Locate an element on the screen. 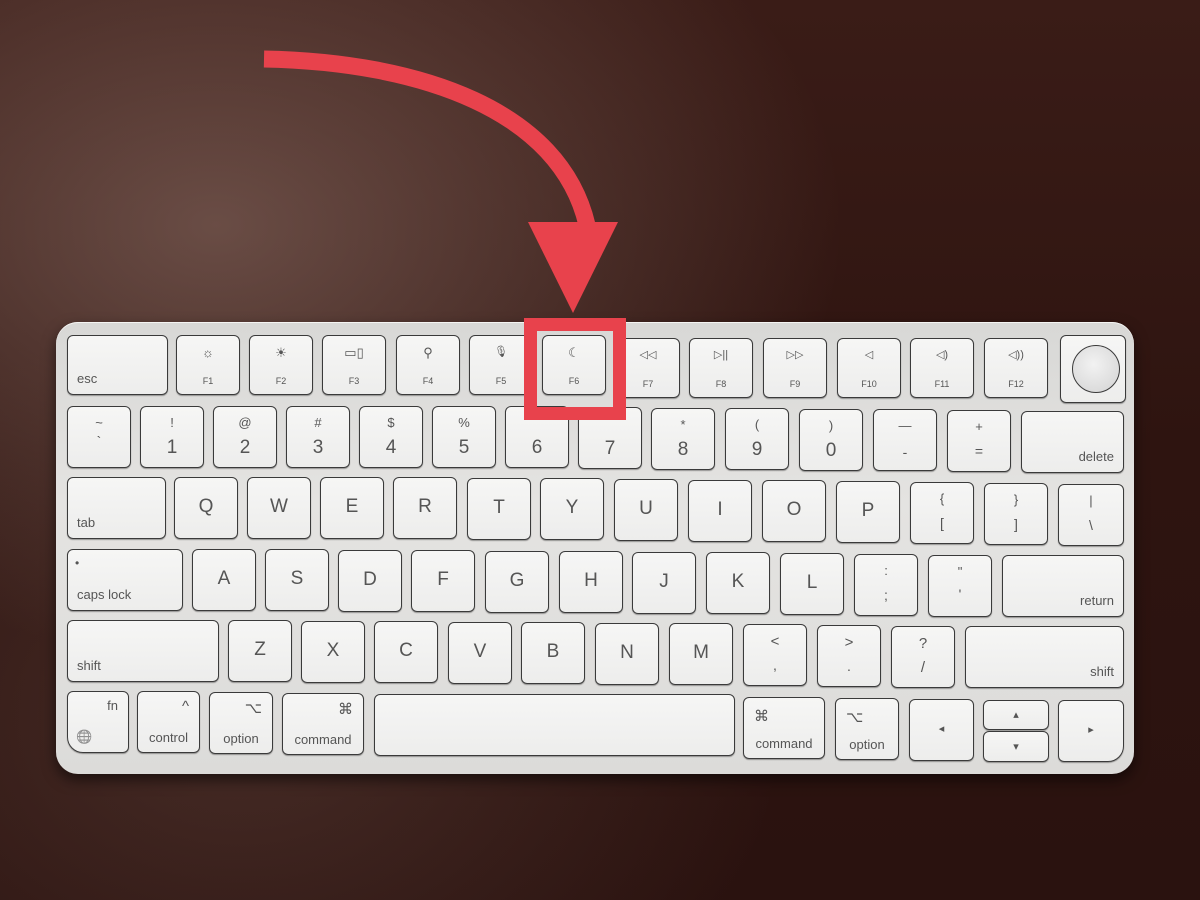 The image size is (1200, 900). key-f11: ◁) F11 is located at coordinates (942, 368).